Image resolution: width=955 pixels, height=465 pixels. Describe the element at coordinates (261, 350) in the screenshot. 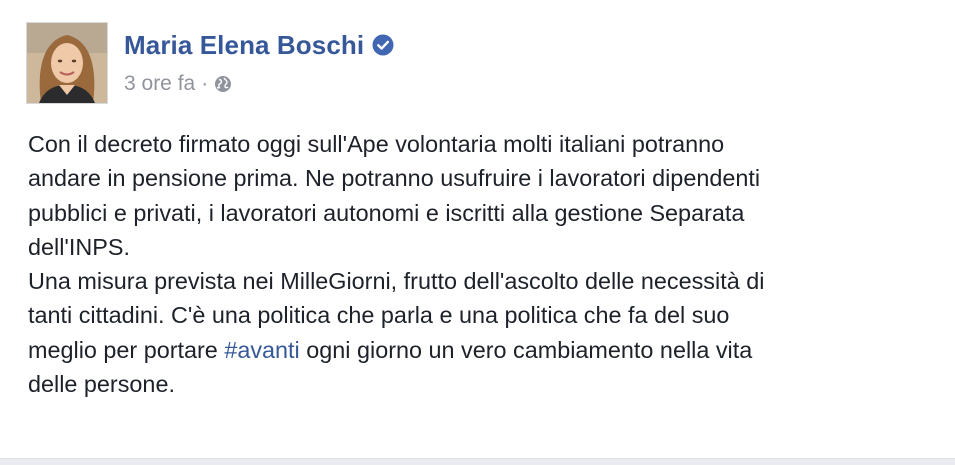

I see `hashtag-link: #avanti` at that location.